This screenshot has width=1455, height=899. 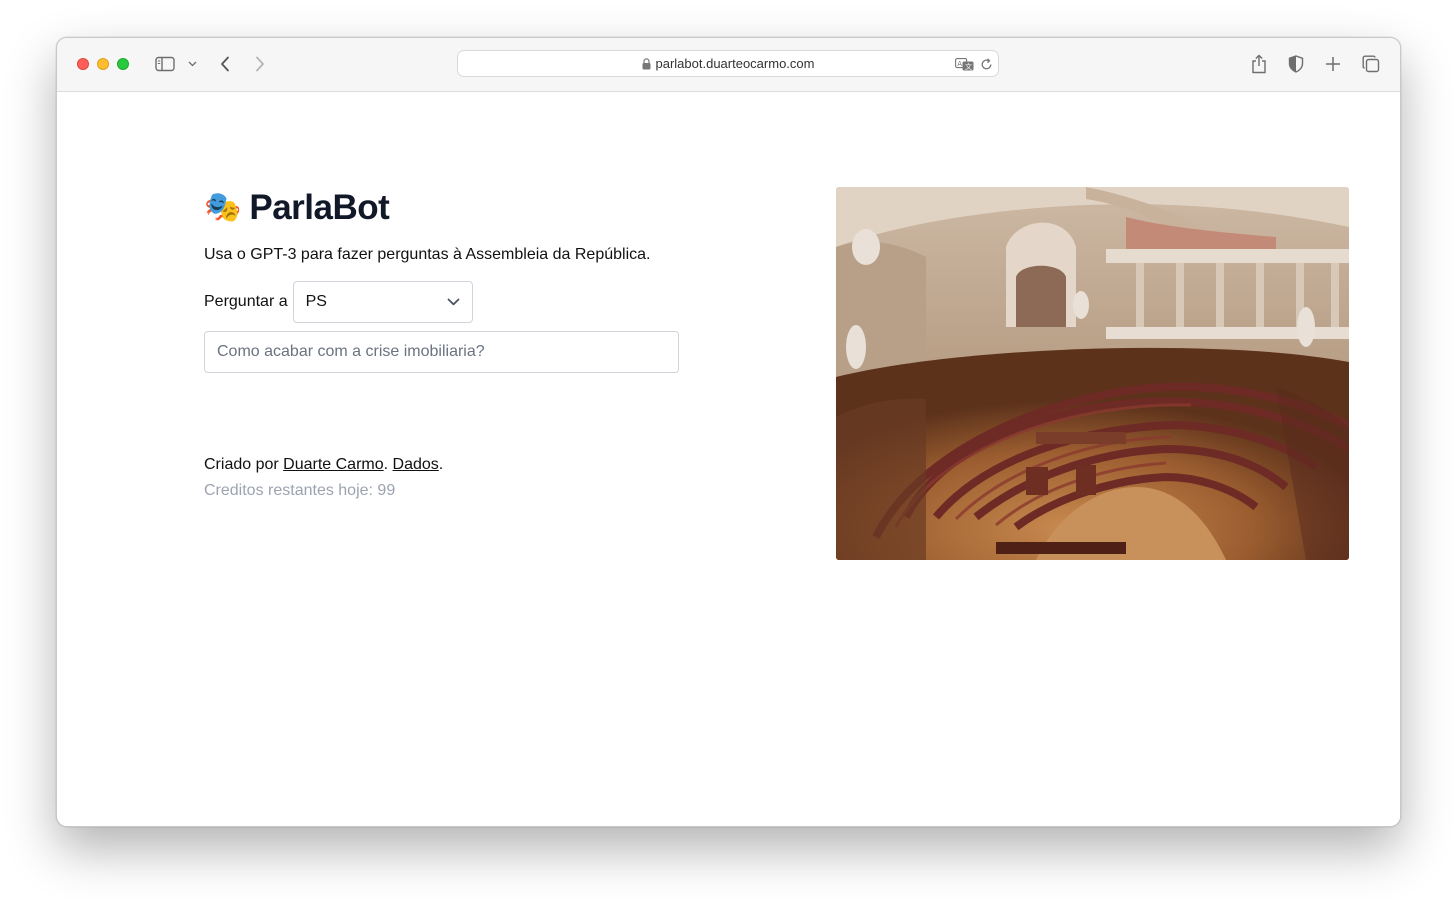 What do you see at coordinates (165, 64) in the screenshot?
I see `sidebar-icon` at bounding box center [165, 64].